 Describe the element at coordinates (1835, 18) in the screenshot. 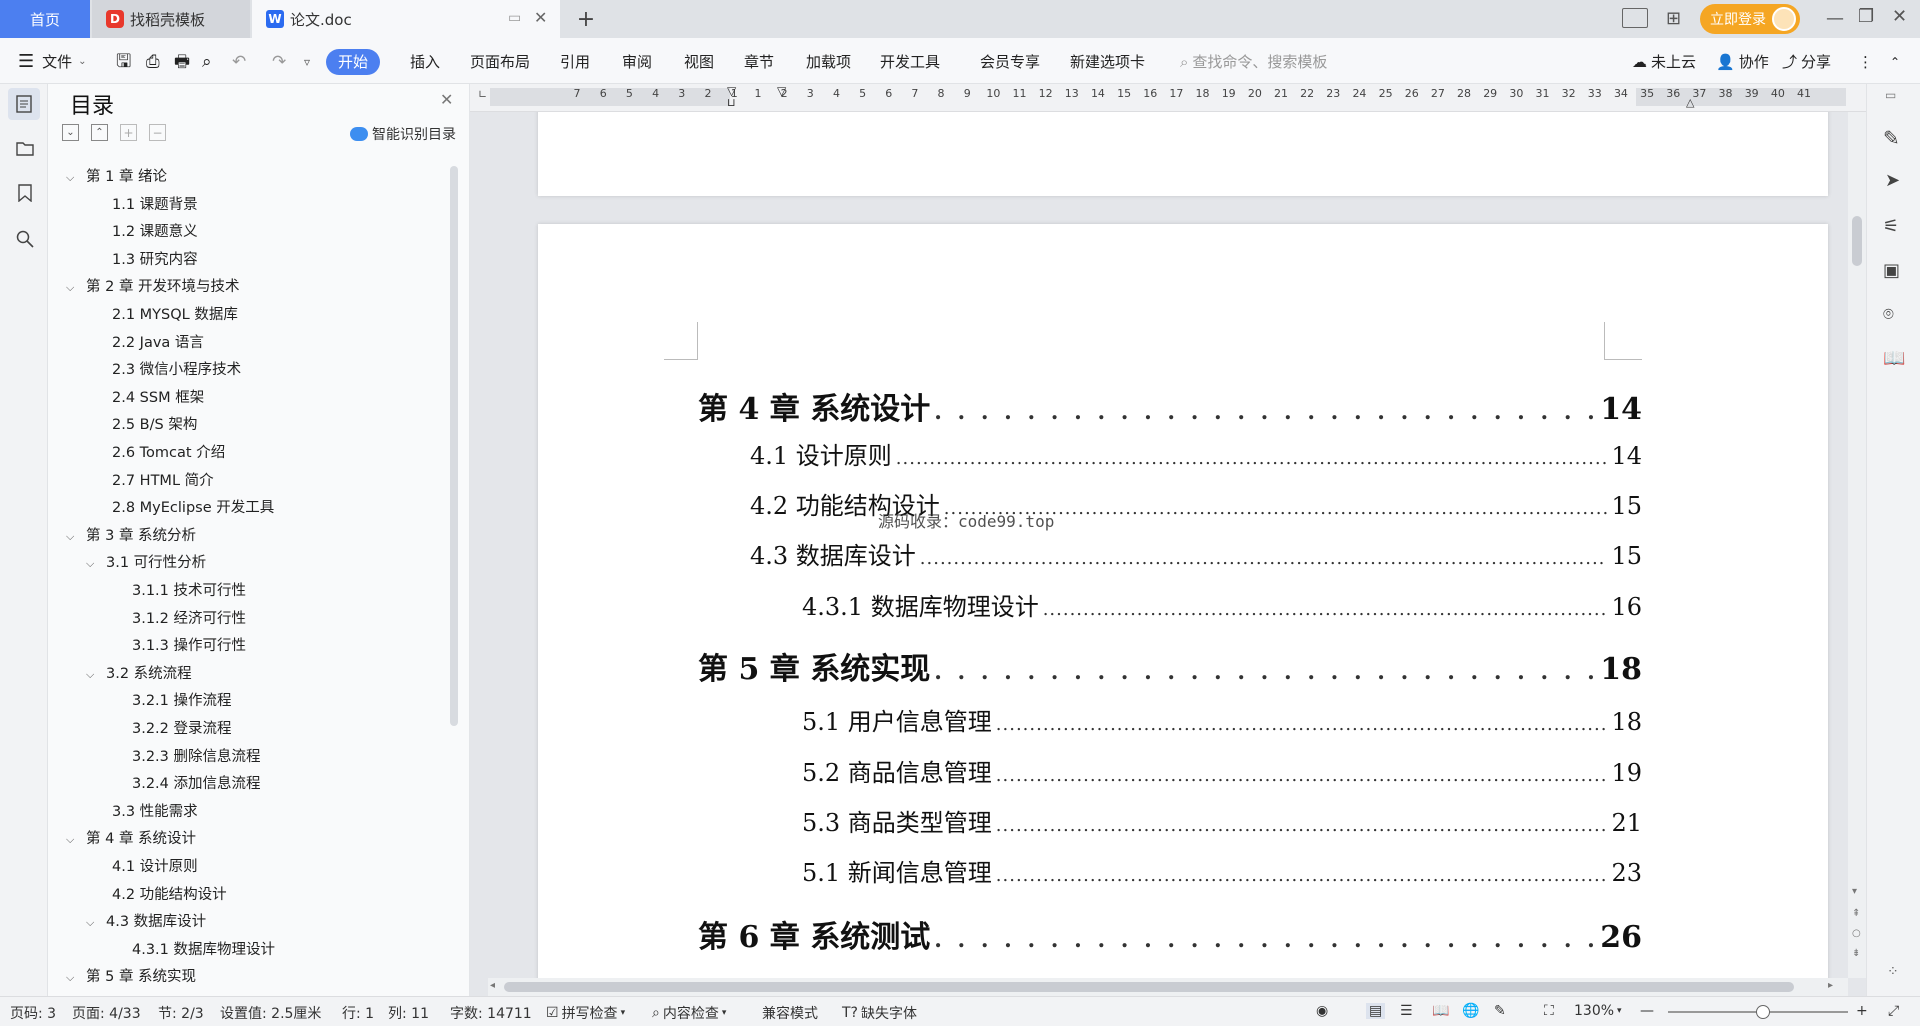

I see `minimize-icon: —` at that location.